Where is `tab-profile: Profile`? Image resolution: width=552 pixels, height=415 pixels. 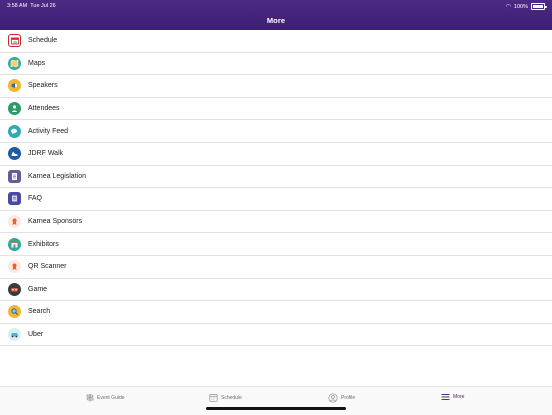 tab-profile: Profile is located at coordinates (341, 398).